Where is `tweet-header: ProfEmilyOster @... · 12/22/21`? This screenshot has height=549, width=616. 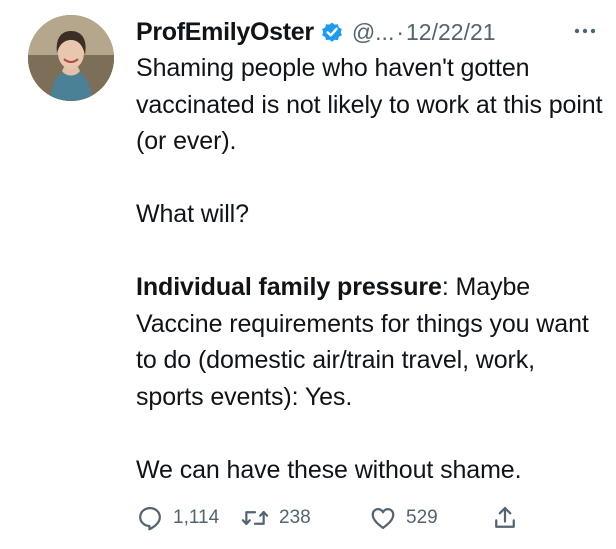
tweet-header: ProfEmilyOster @... · 12/22/21 is located at coordinates (371, 32).